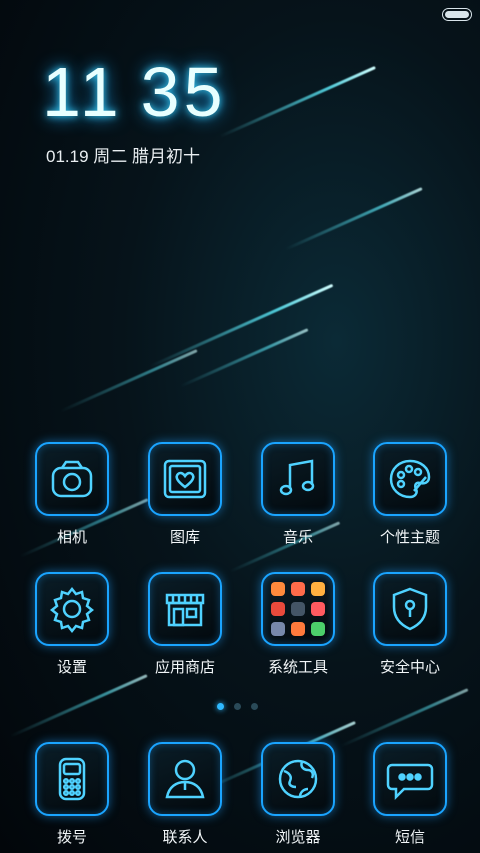  I want to click on app-label: 系统工具, so click(297, 667).